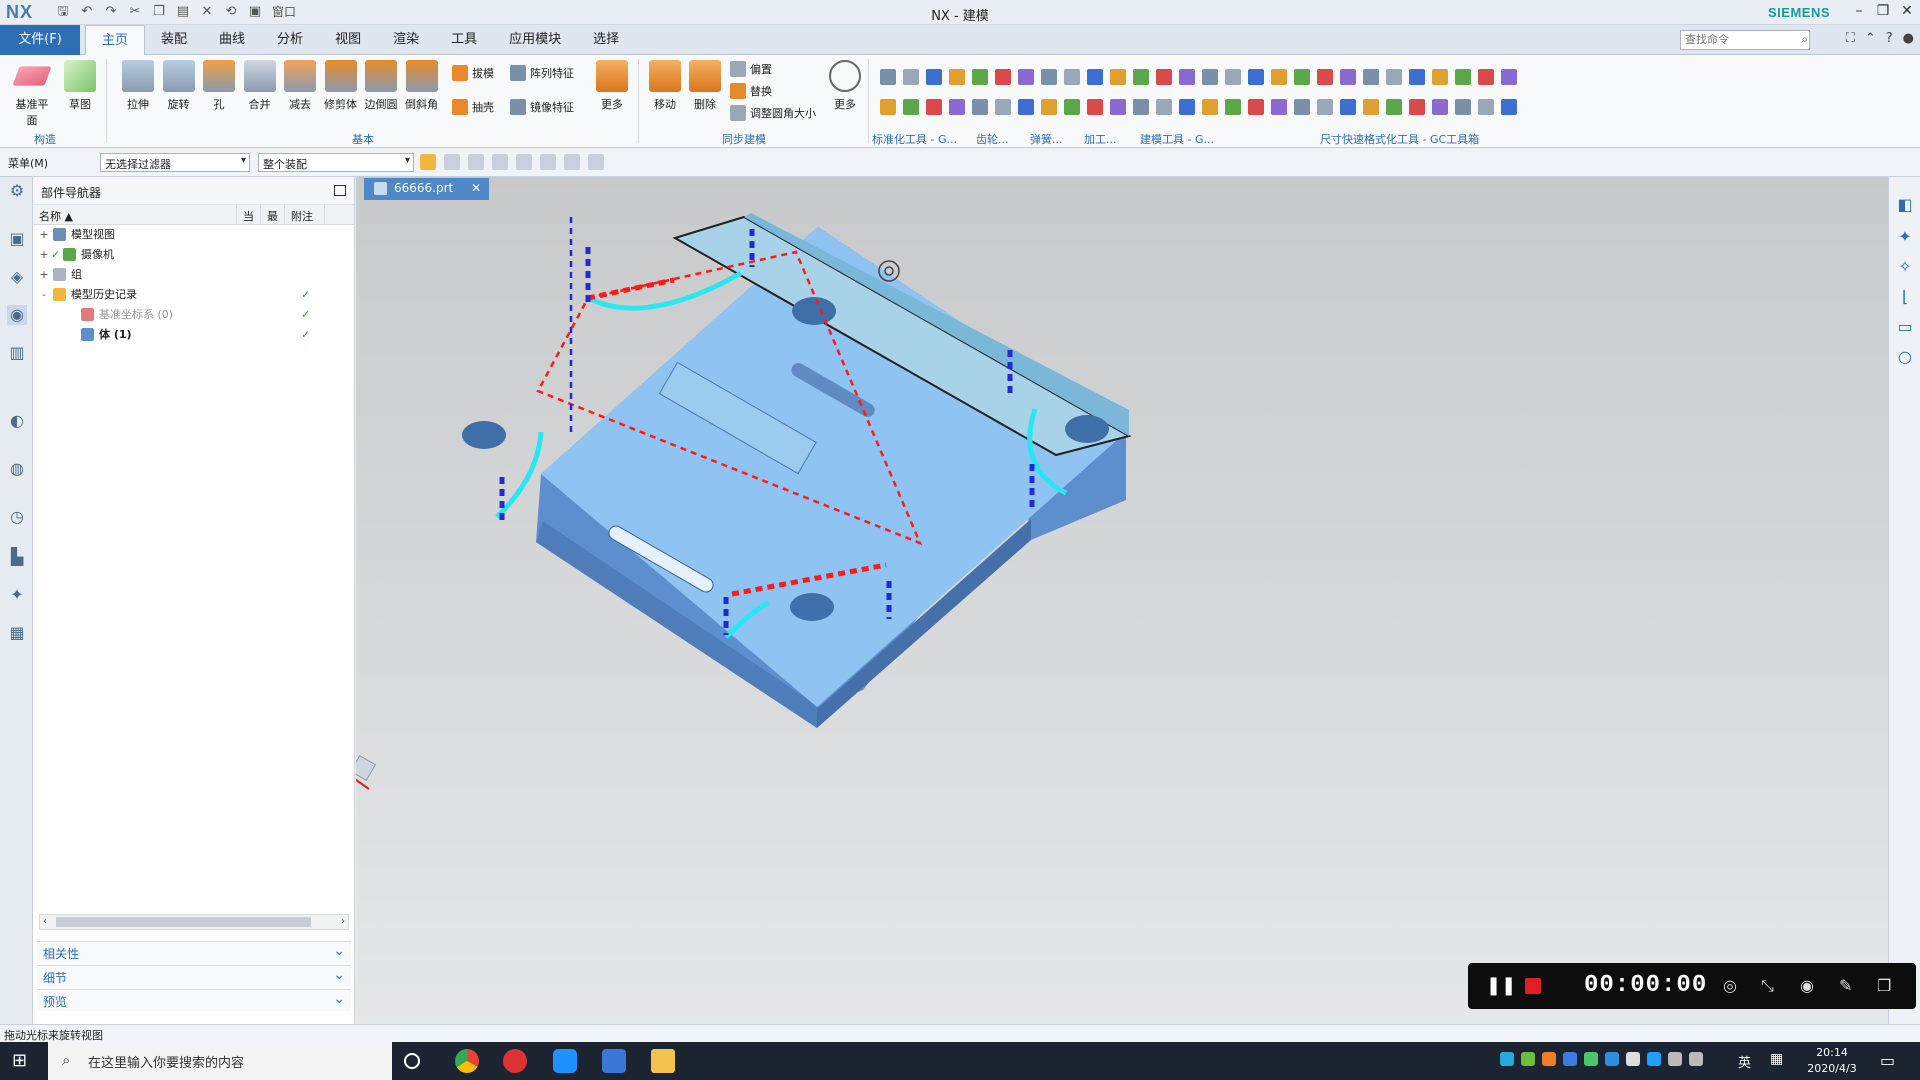  I want to click on trim-body-button: 修剪体, so click(341, 86).